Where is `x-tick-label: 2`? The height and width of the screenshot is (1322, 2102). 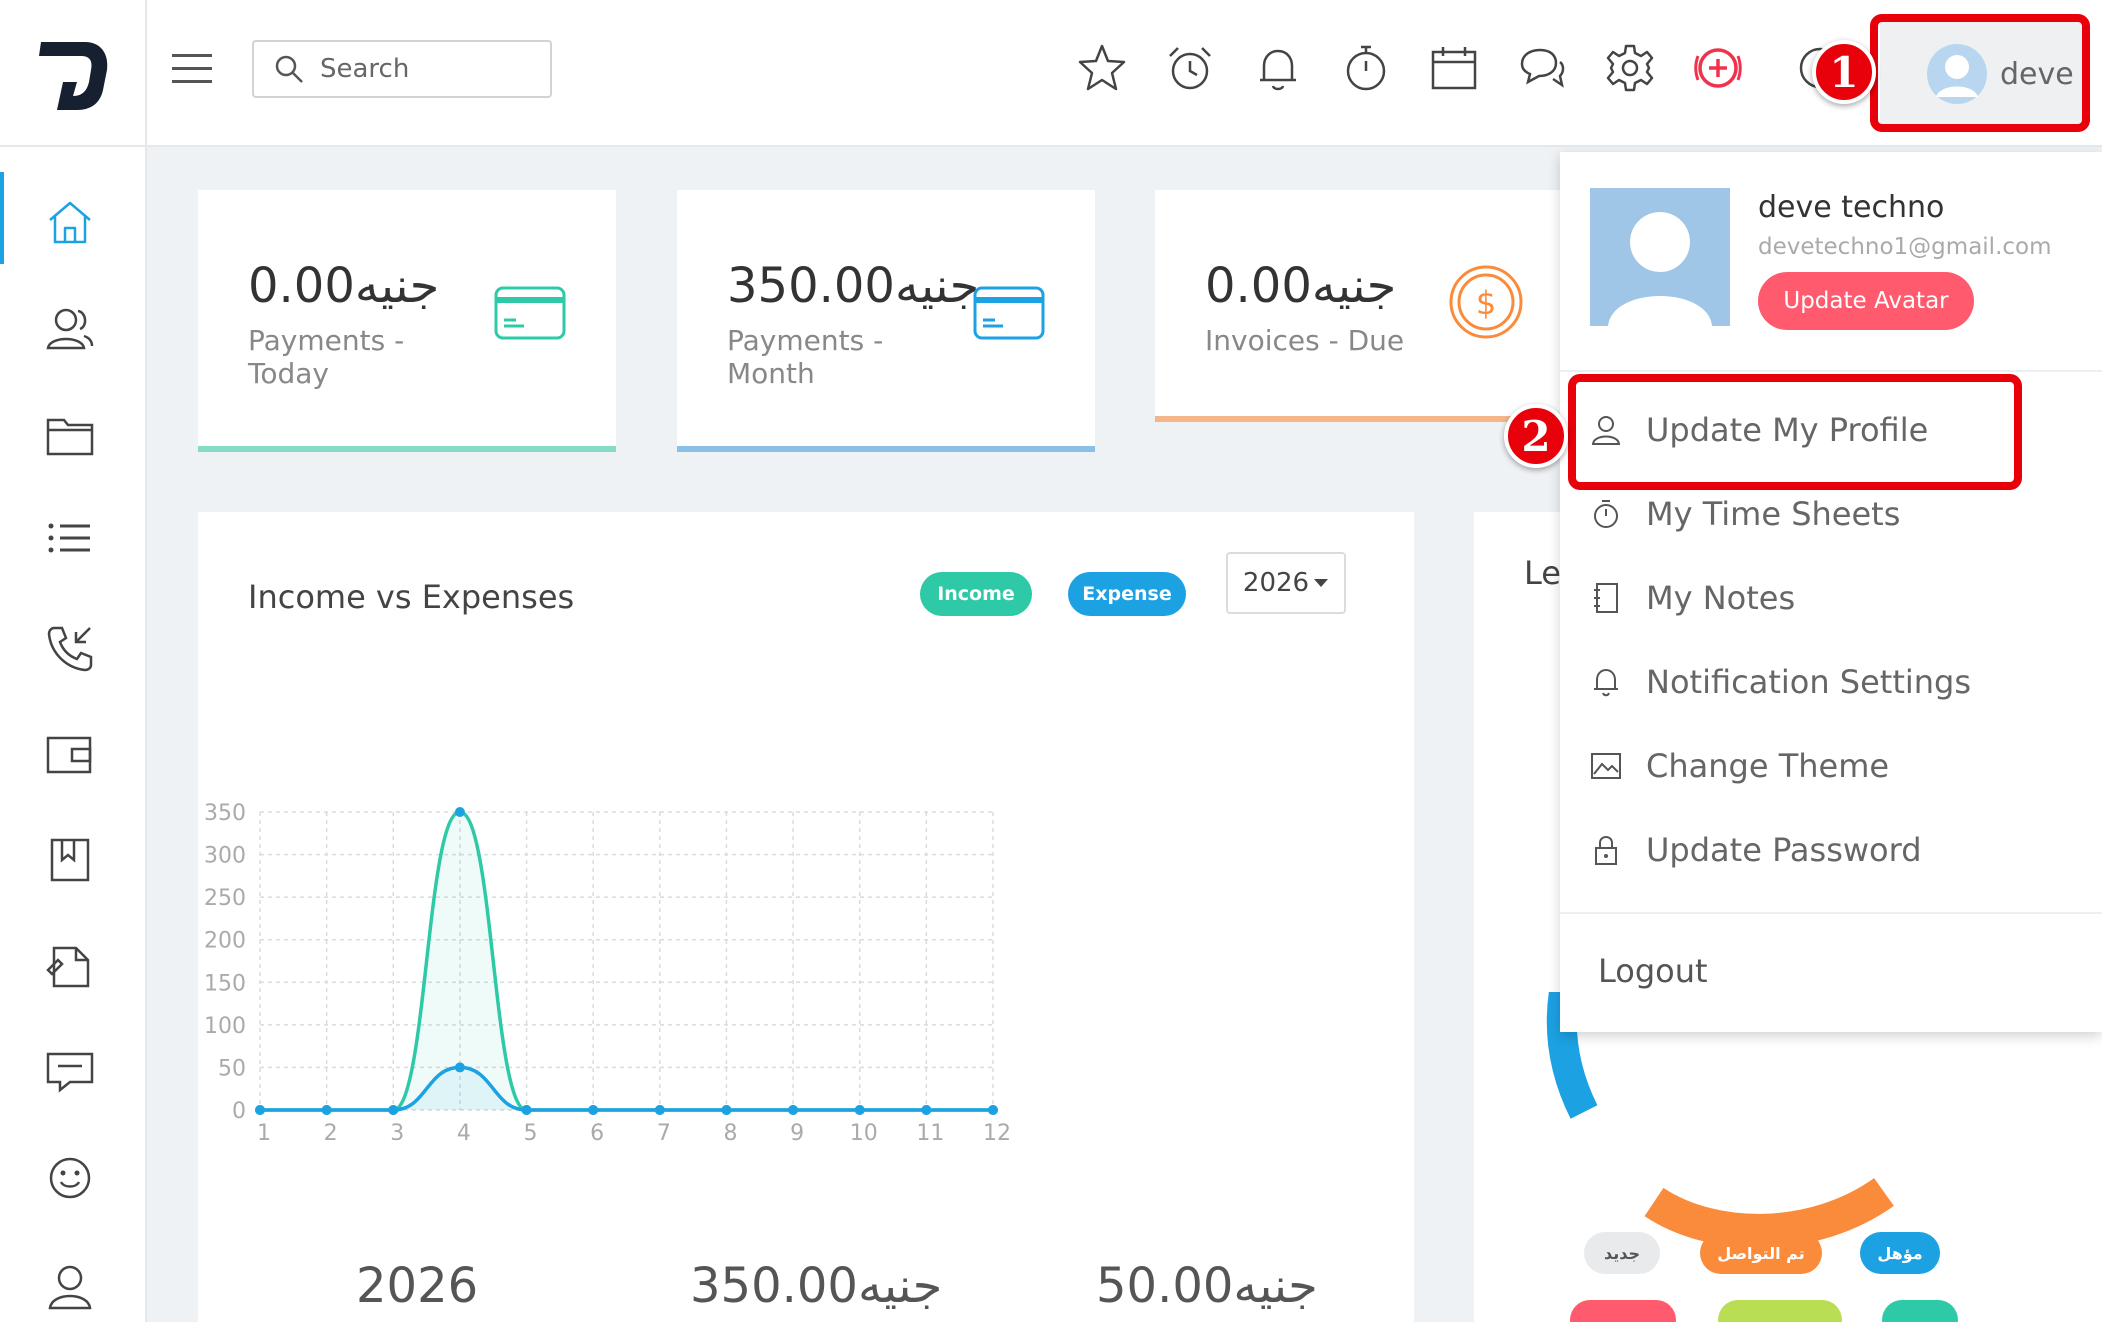
x-tick-label: 2 is located at coordinates (331, 1133).